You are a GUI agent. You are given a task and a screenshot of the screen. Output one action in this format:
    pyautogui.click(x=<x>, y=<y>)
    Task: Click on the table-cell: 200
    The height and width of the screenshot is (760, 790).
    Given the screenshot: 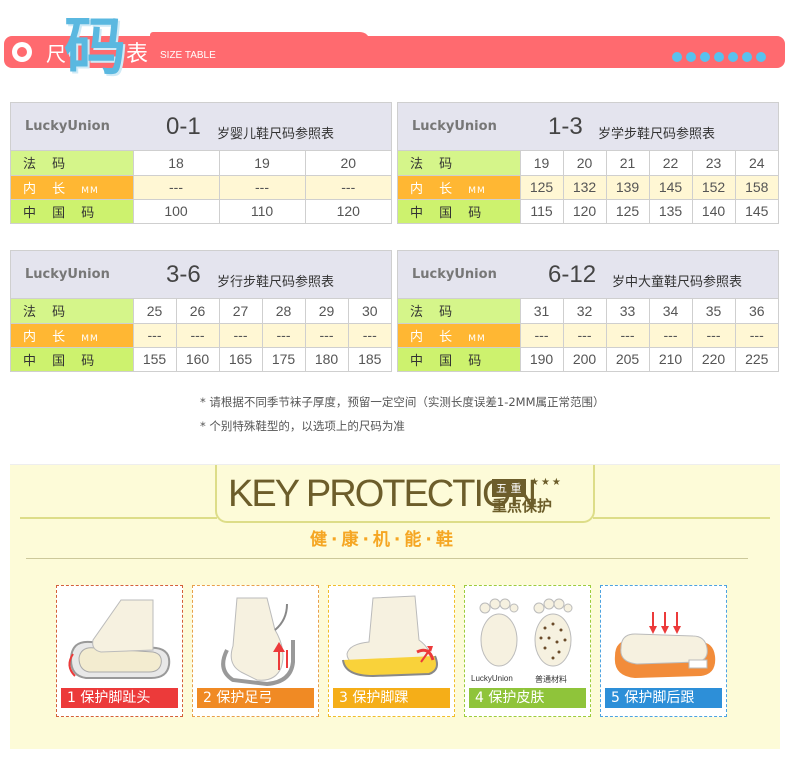 What is the action you would take?
    pyautogui.click(x=584, y=358)
    